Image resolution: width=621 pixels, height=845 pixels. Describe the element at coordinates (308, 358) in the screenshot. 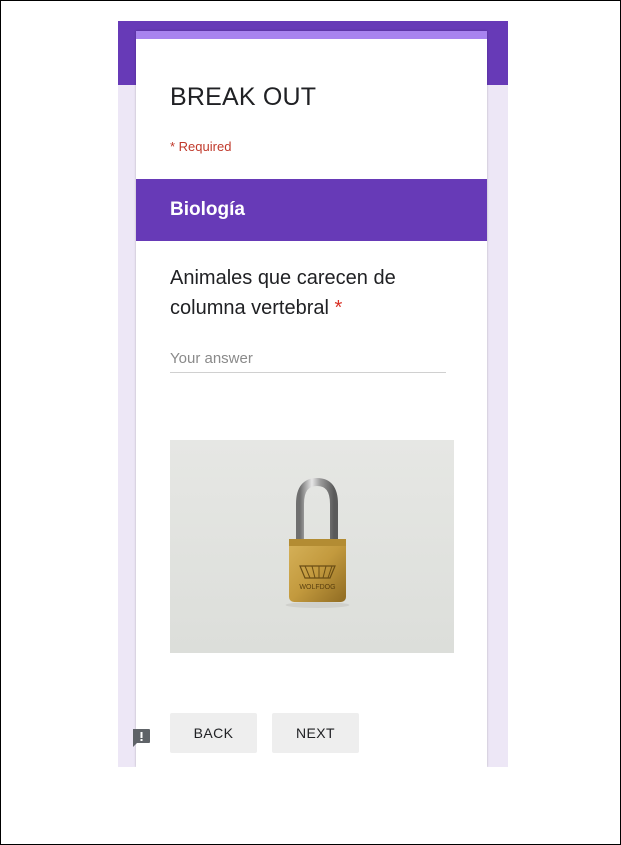

I see `answer-input` at that location.